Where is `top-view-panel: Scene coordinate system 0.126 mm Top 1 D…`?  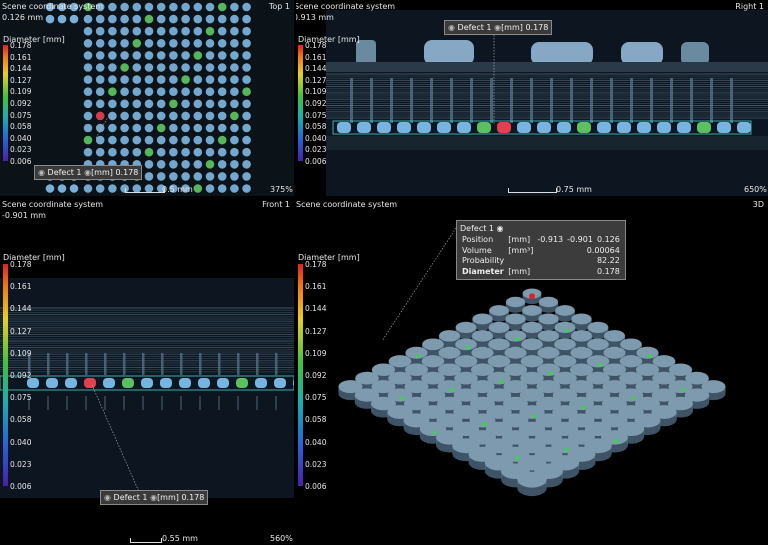
top-view-panel: Scene coordinate system 0.126 mm Top 1 D… is located at coordinates (147, 98).